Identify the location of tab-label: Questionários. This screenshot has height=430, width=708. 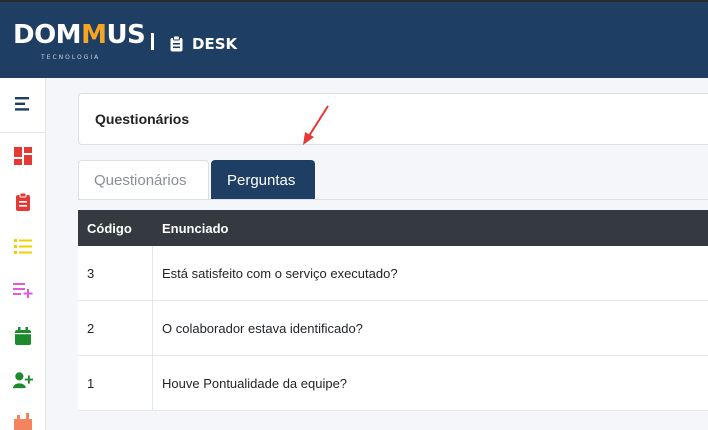
(140, 180).